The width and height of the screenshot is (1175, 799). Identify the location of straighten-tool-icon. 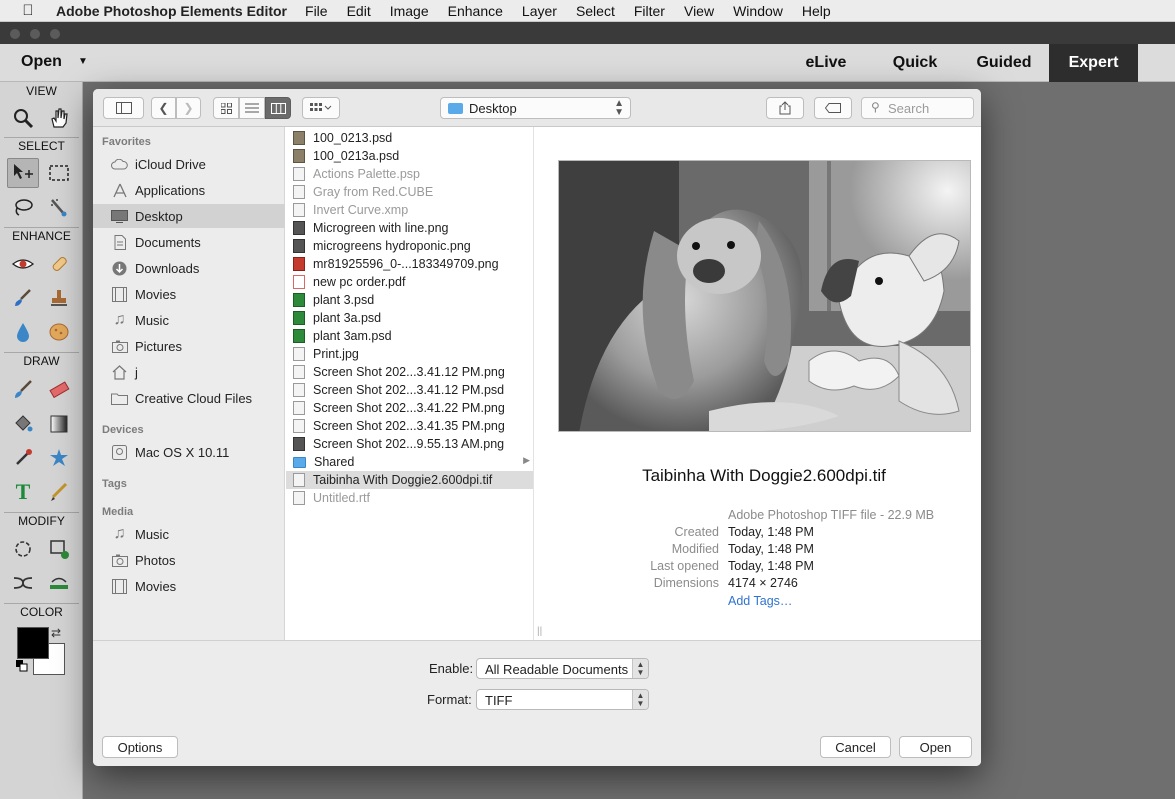
(59, 583).